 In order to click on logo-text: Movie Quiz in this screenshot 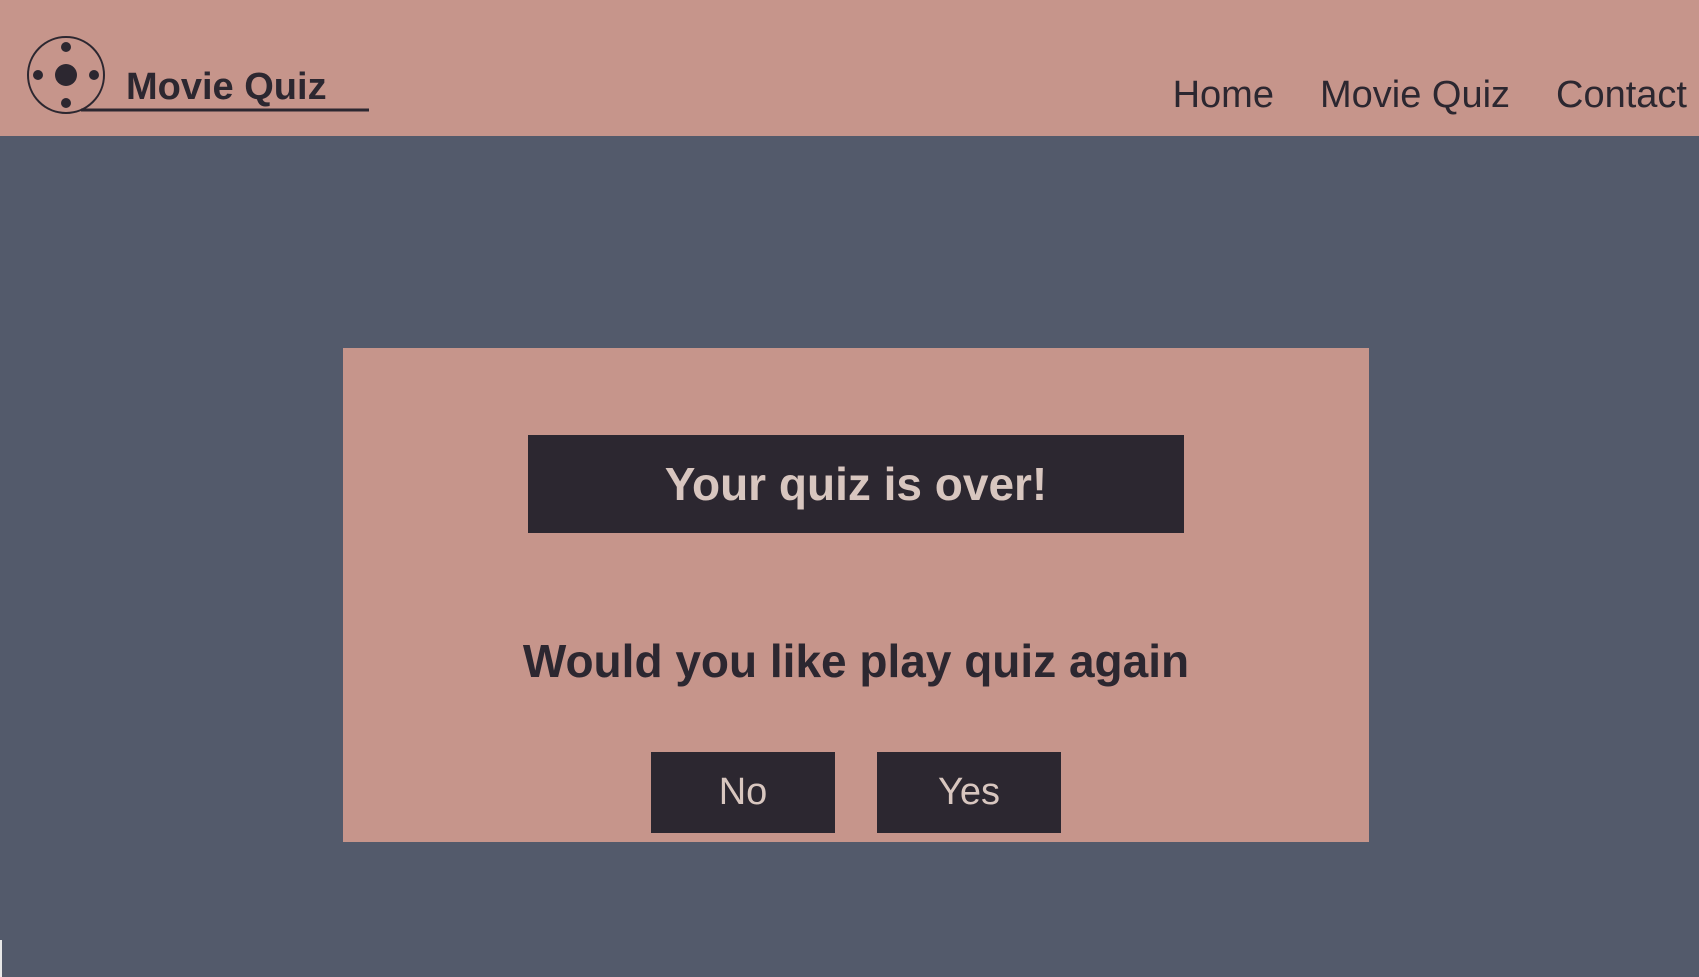, I will do `click(226, 87)`.